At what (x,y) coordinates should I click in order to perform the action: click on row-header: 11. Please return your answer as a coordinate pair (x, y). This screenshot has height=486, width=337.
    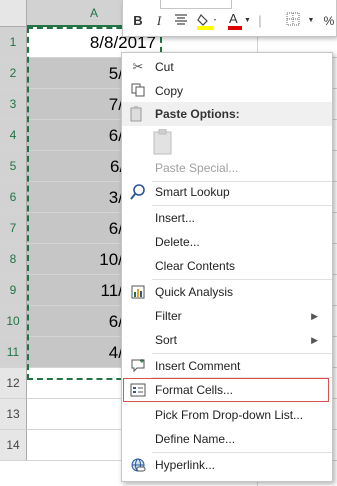
    Looking at the image, I should click on (13, 352).